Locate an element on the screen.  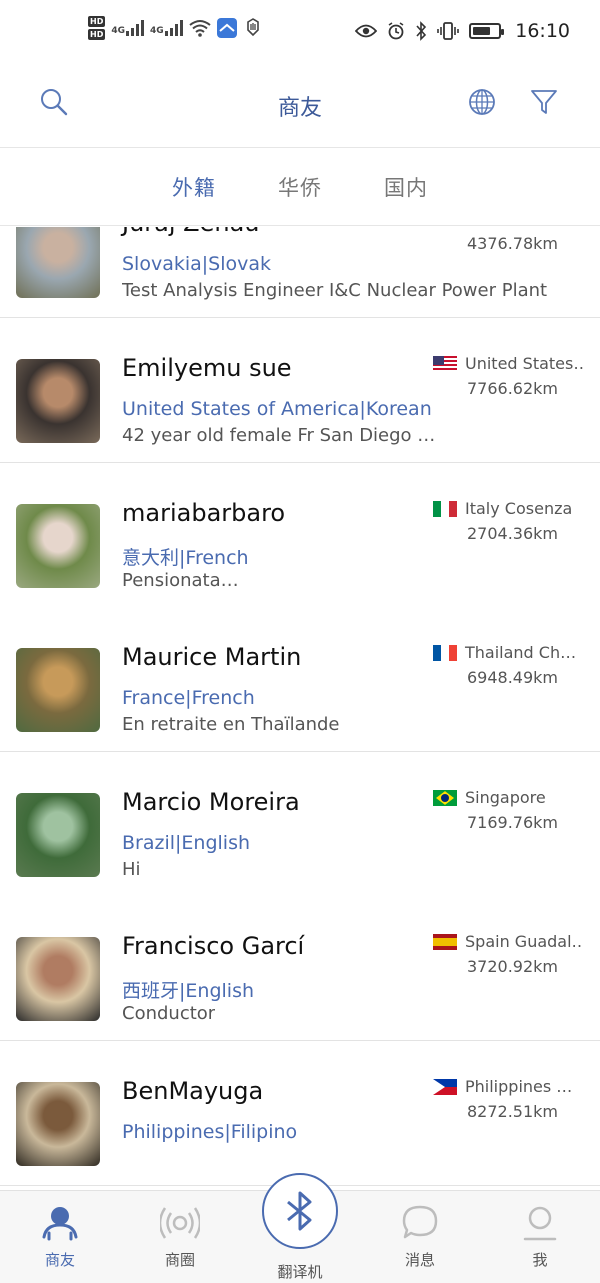
globe-icon is located at coordinates (482, 102).